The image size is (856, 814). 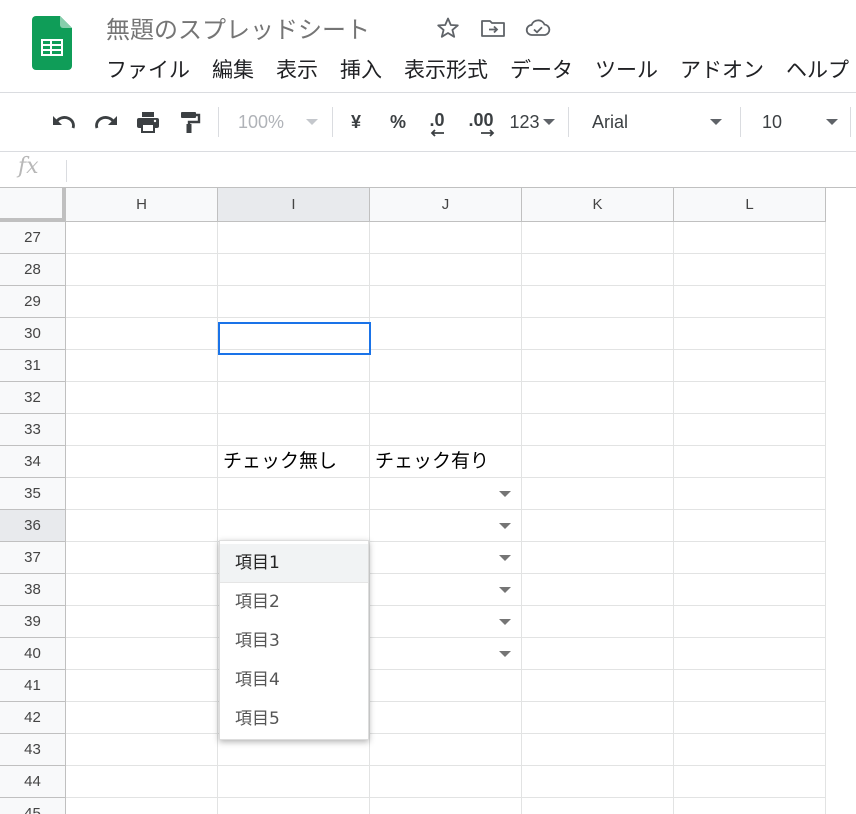 I want to click on cell-j35, so click(x=446, y=494).